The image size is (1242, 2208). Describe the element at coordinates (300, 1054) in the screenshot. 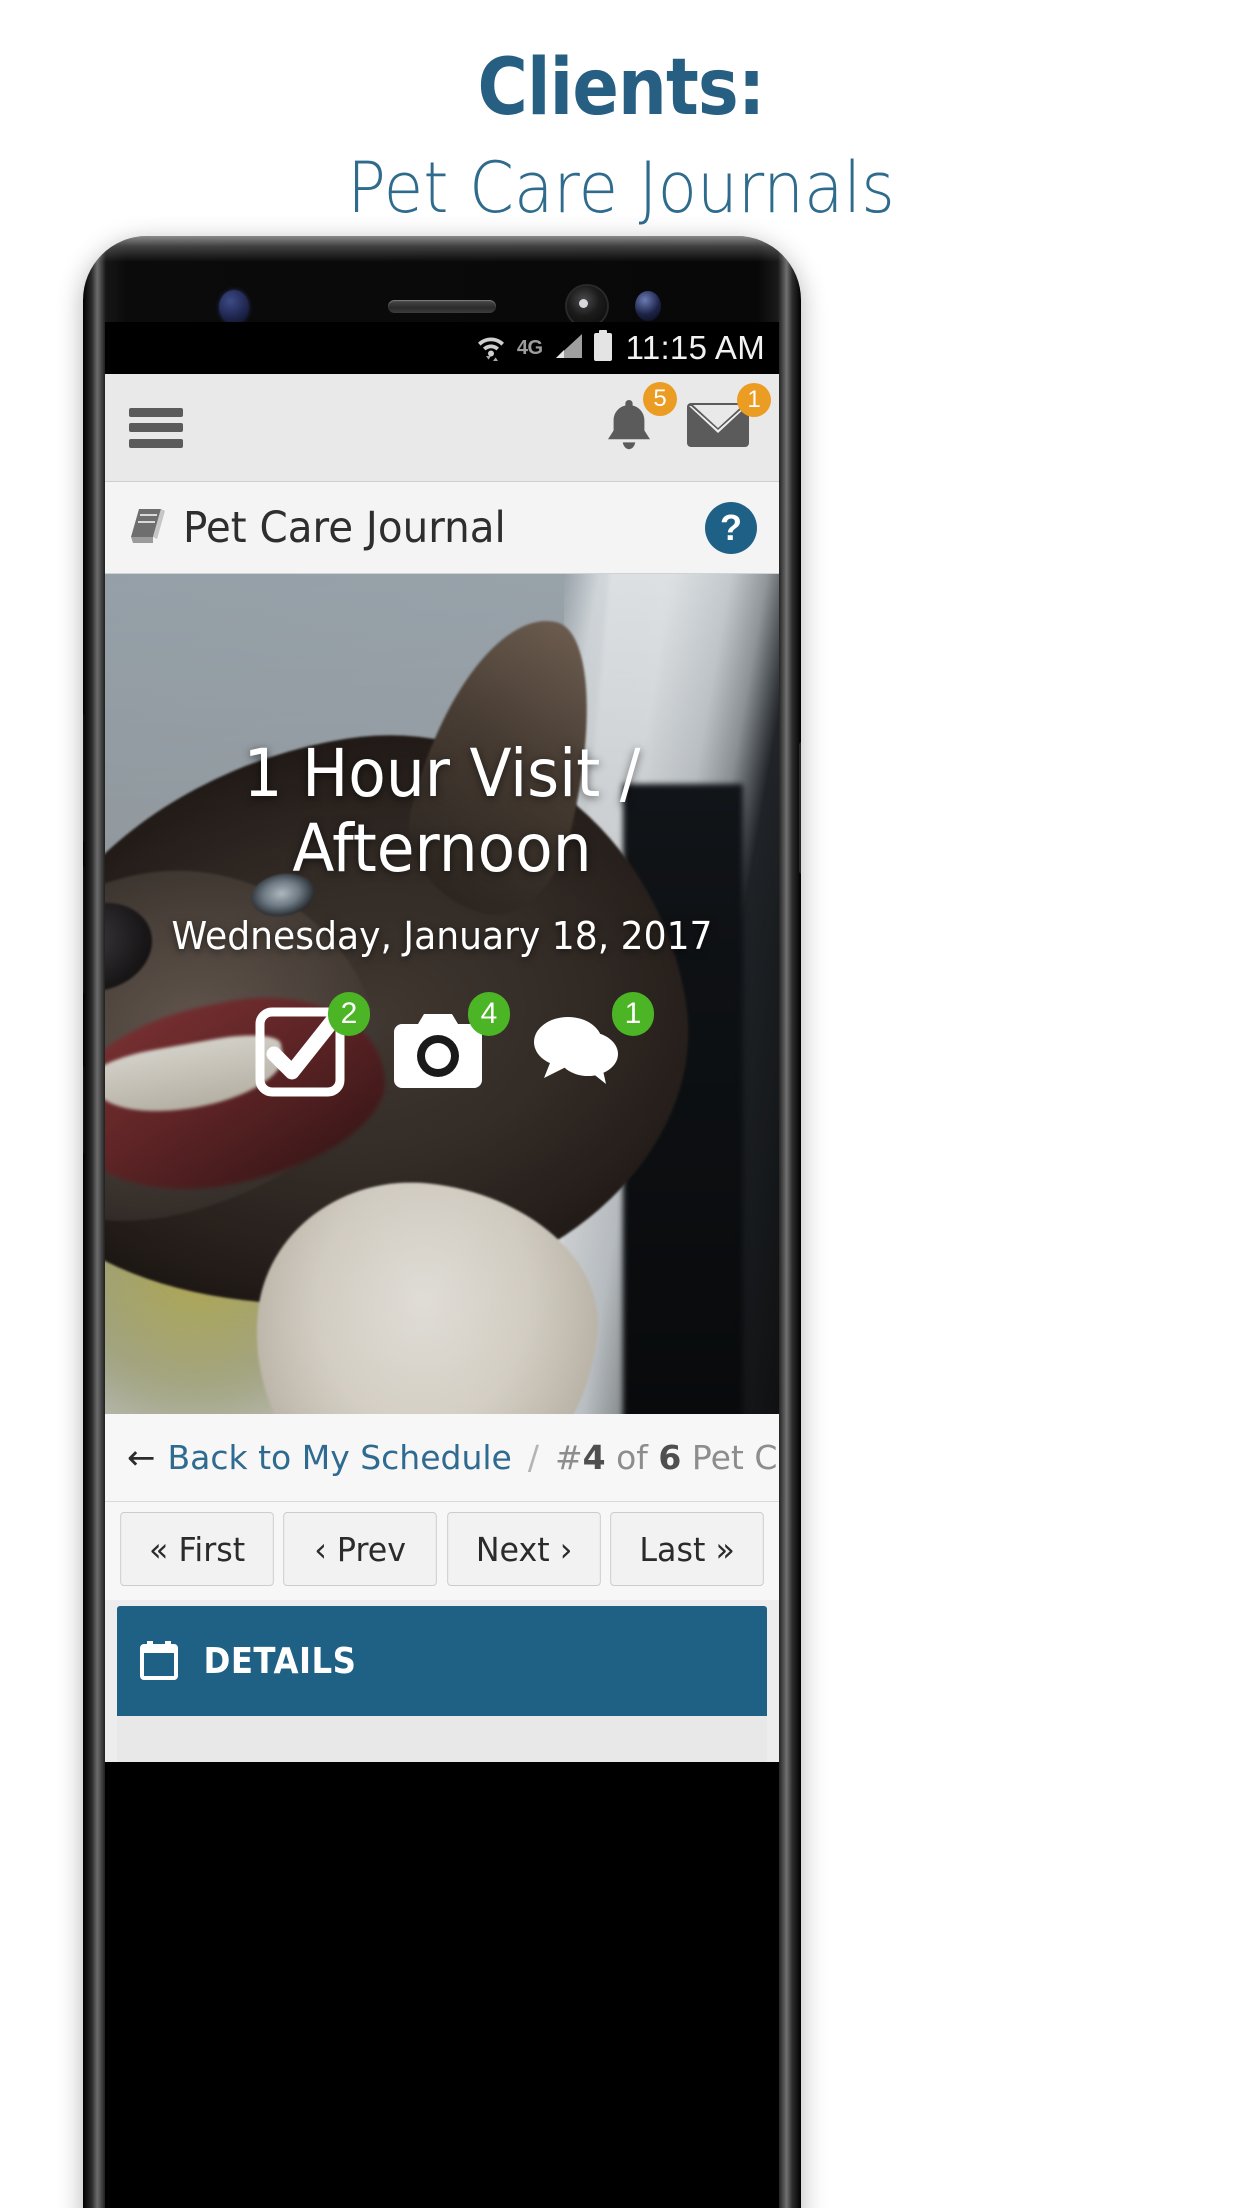

I see `checkbox-checked-icon` at that location.